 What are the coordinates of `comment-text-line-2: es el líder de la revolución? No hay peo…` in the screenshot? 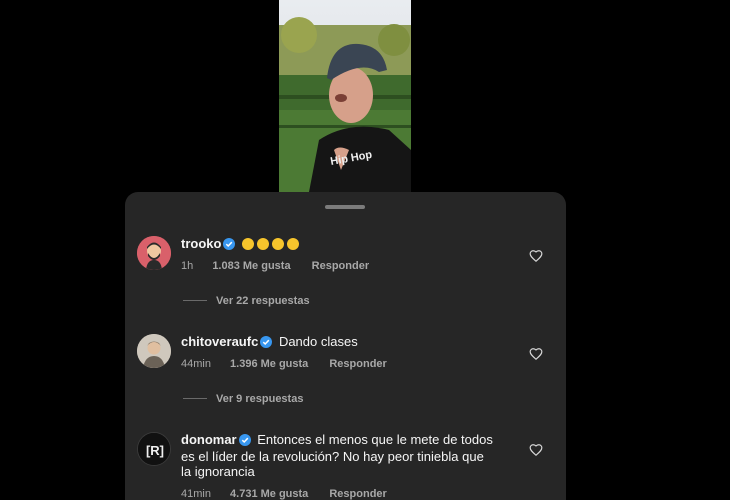 It's located at (332, 456).